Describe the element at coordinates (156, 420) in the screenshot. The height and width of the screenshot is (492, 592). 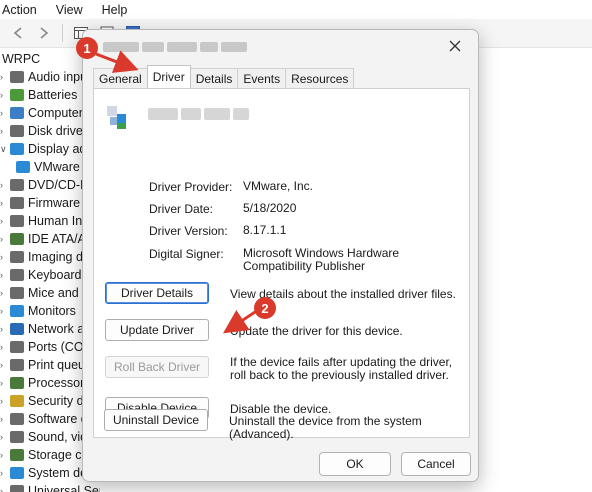
I see `uninstall-device-button: Uninstall Device` at that location.